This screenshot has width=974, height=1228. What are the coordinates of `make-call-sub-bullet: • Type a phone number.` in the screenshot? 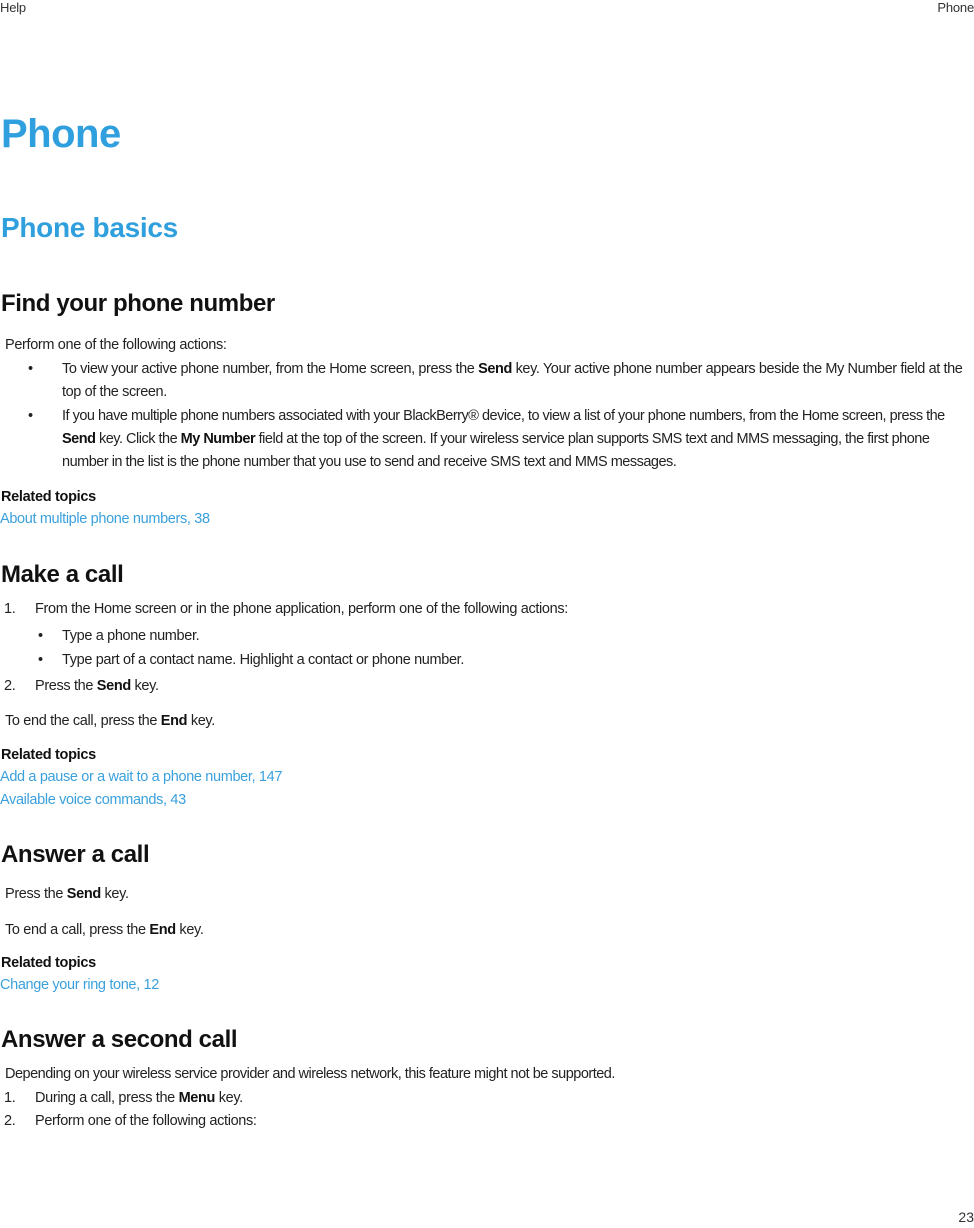 It's located at (119, 636).